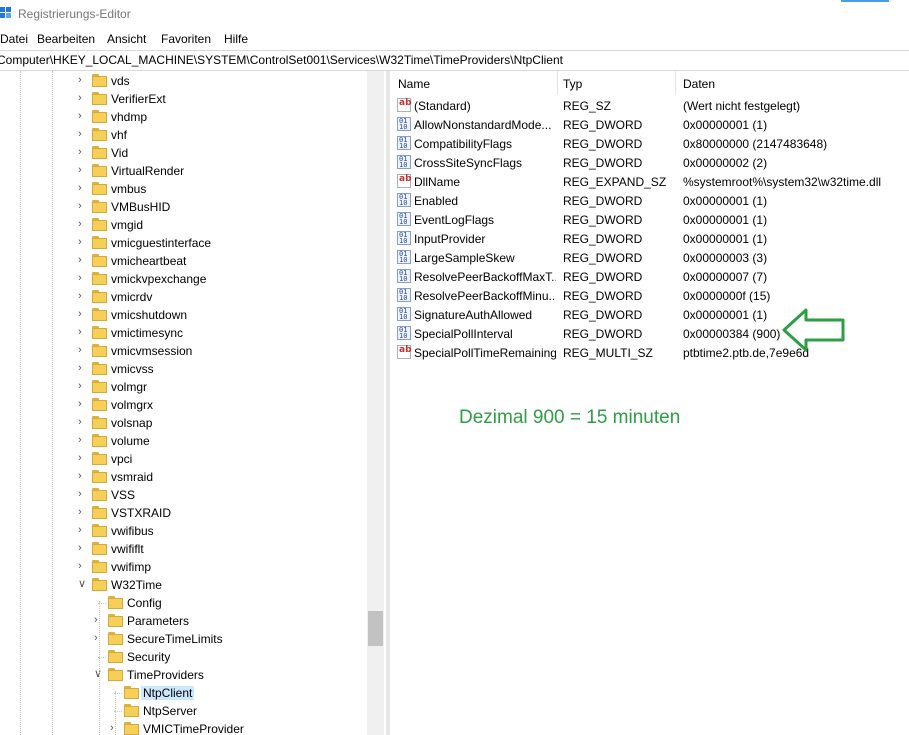 The width and height of the screenshot is (909, 735). Describe the element at coordinates (186, 39) in the screenshot. I see `menu-favoriten: Favoriten` at that location.